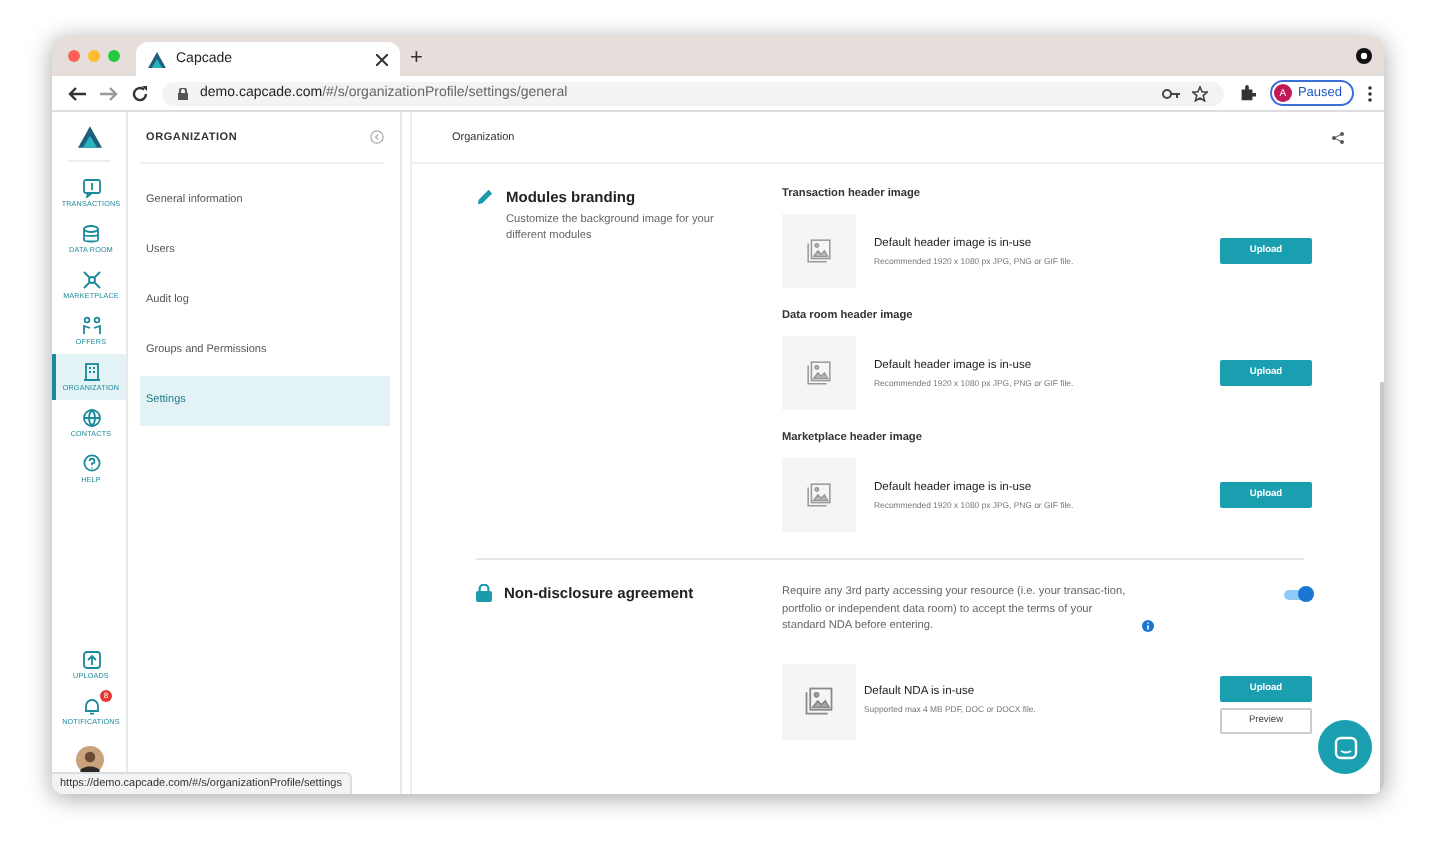 This screenshot has height=862, width=1440. Describe the element at coordinates (1338, 137) in the screenshot. I see `share-icon` at that location.